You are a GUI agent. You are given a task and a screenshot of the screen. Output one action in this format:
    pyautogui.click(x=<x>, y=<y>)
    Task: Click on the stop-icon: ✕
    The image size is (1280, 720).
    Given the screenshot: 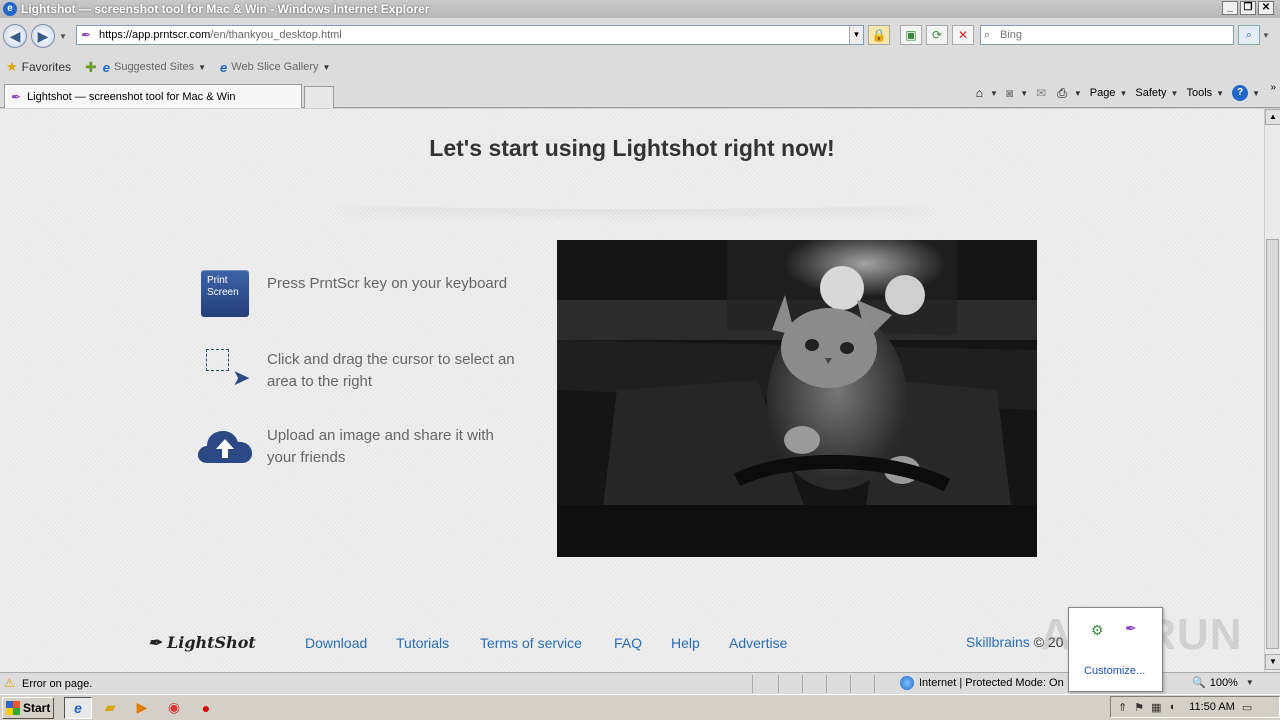 What is the action you would take?
    pyautogui.click(x=963, y=35)
    